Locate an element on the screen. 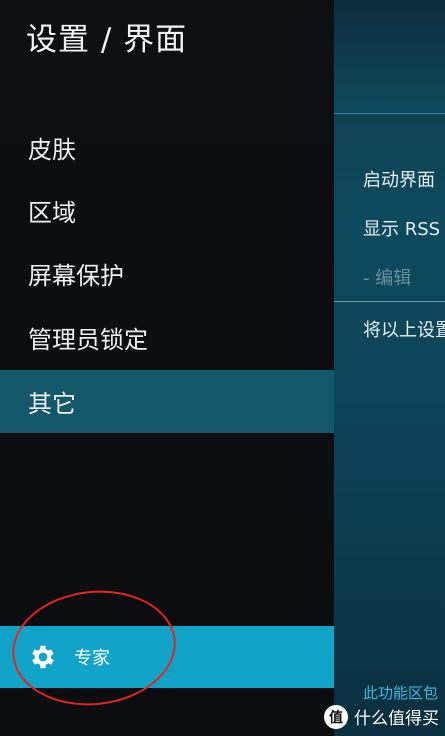 This screenshot has width=445, height=736. expert-mode-button: 专家 is located at coordinates (167, 657).